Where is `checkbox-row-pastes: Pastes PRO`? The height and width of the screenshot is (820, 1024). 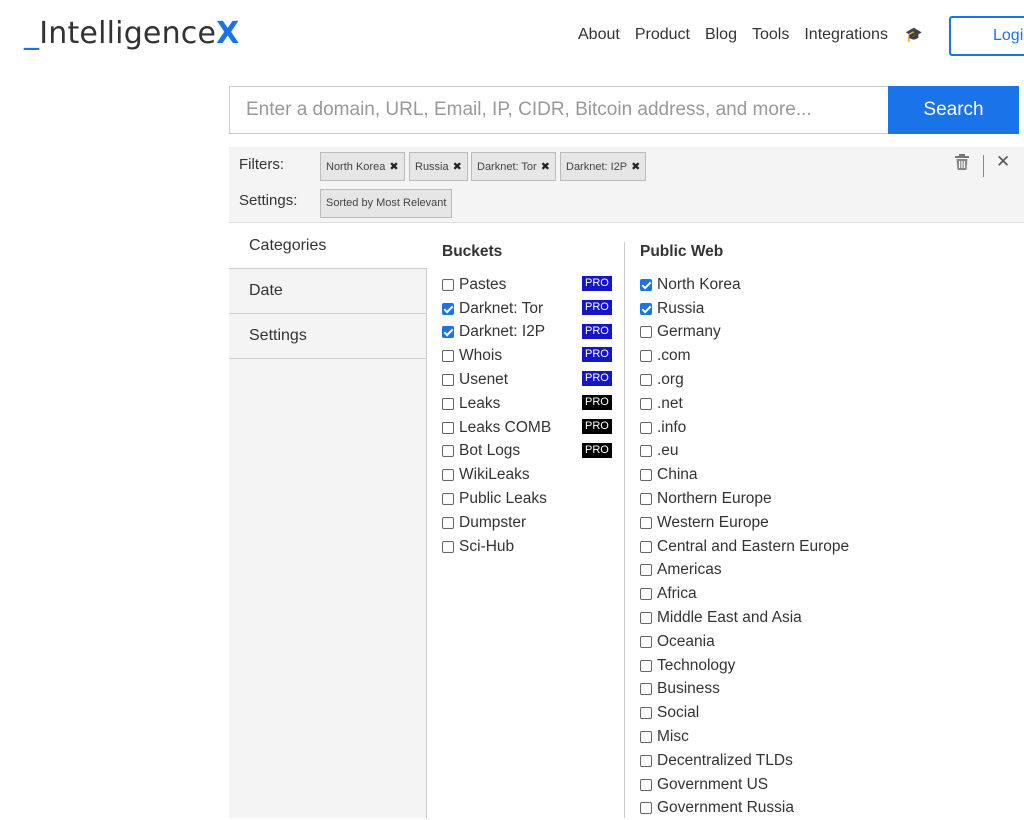 checkbox-row-pastes: Pastes PRO is located at coordinates (527, 285).